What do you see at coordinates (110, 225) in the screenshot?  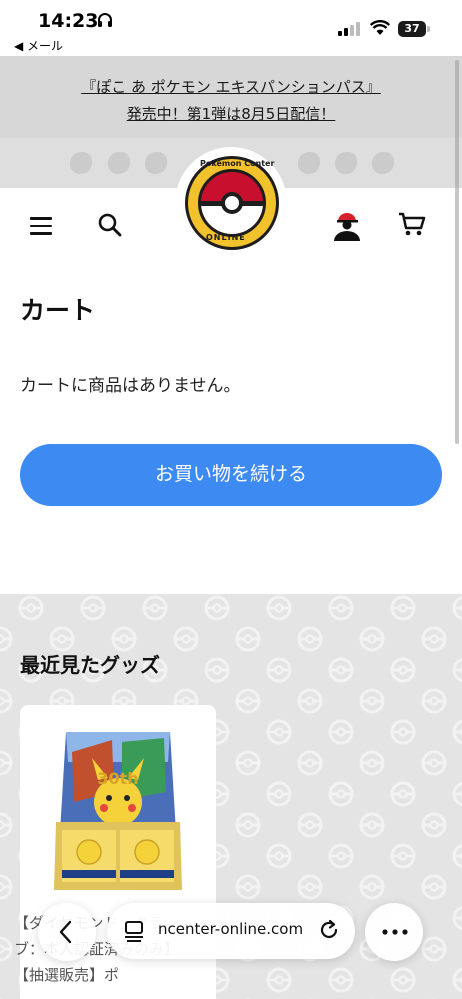 I see `search-icon` at bounding box center [110, 225].